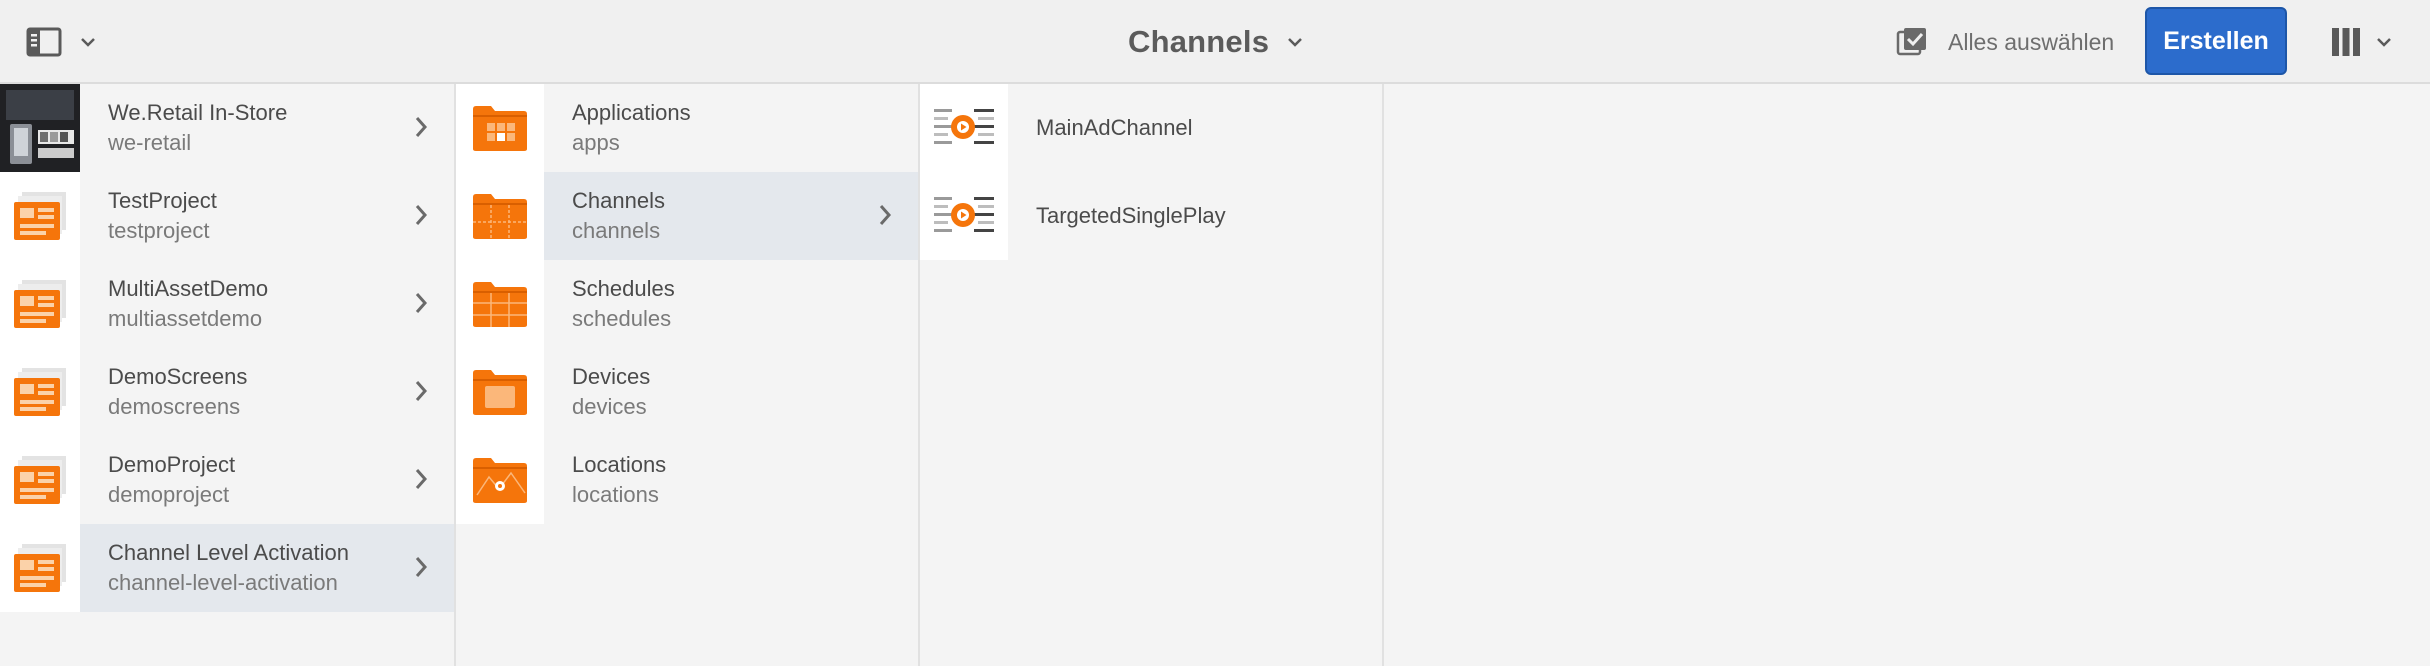  I want to click on list-item-devices: Devices devices, so click(687, 392).